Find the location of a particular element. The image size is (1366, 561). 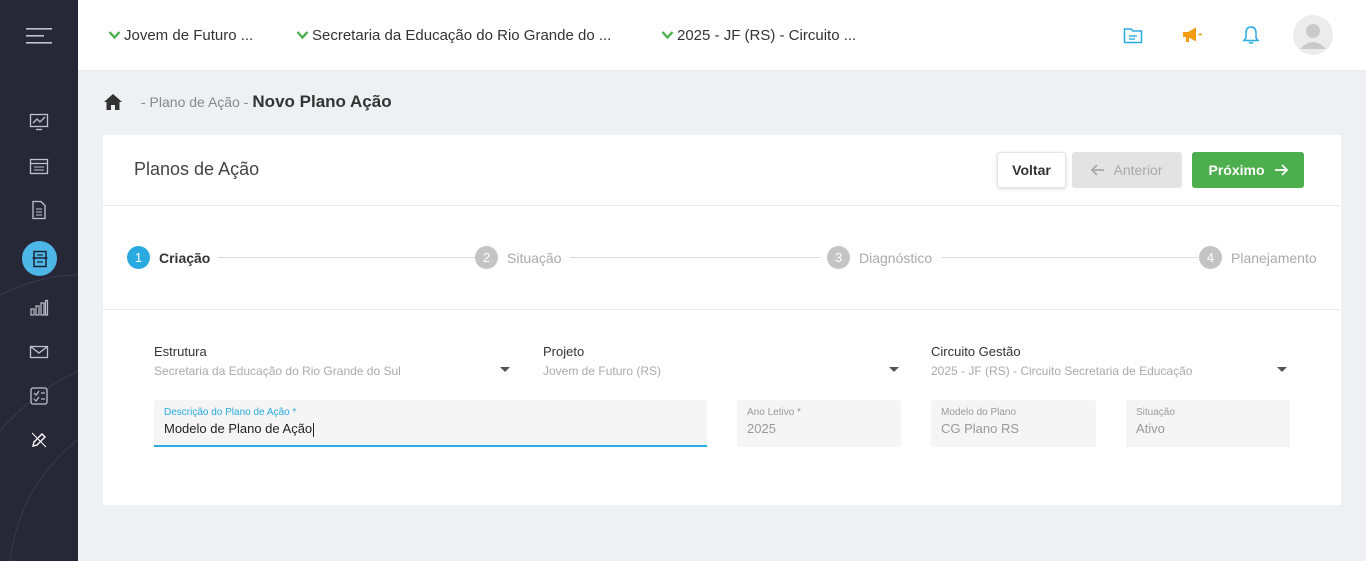

dashboard-chart-icon is located at coordinates (39, 122).